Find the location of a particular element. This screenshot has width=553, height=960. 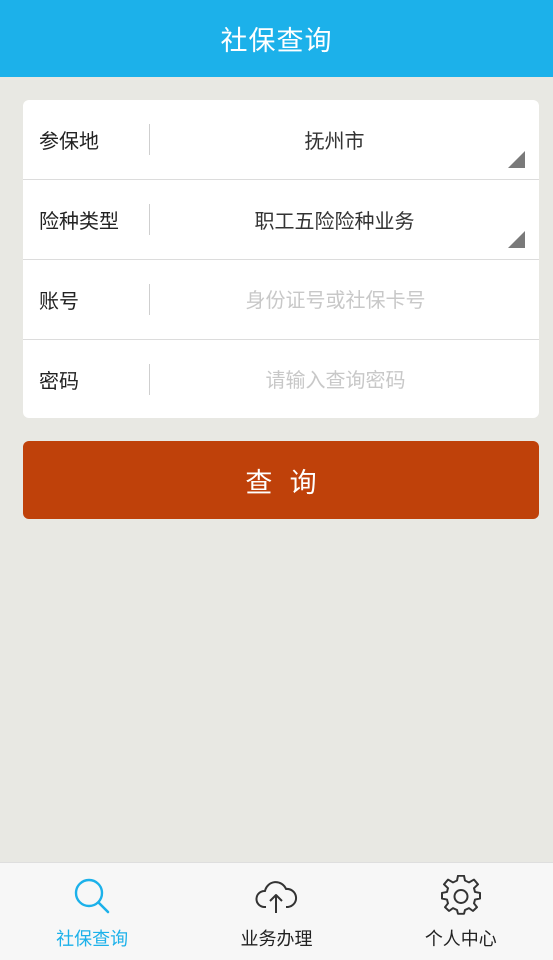

insurance-type-select: 职工五险险种业务 is located at coordinates (344, 219).